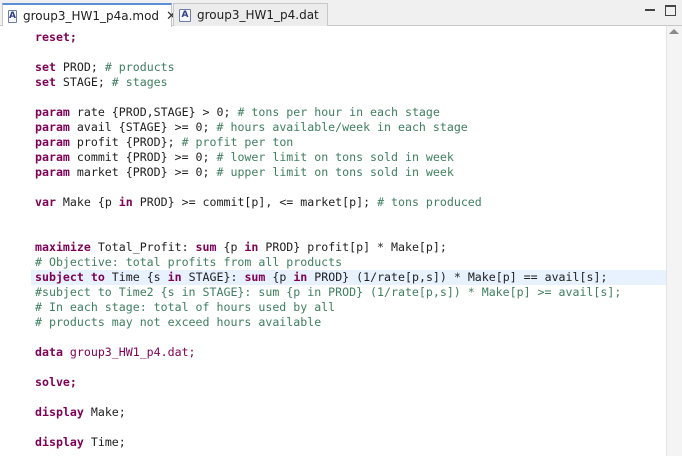 The image size is (682, 456). What do you see at coordinates (429, 202) in the screenshot?
I see `comment: # tons produced` at bounding box center [429, 202].